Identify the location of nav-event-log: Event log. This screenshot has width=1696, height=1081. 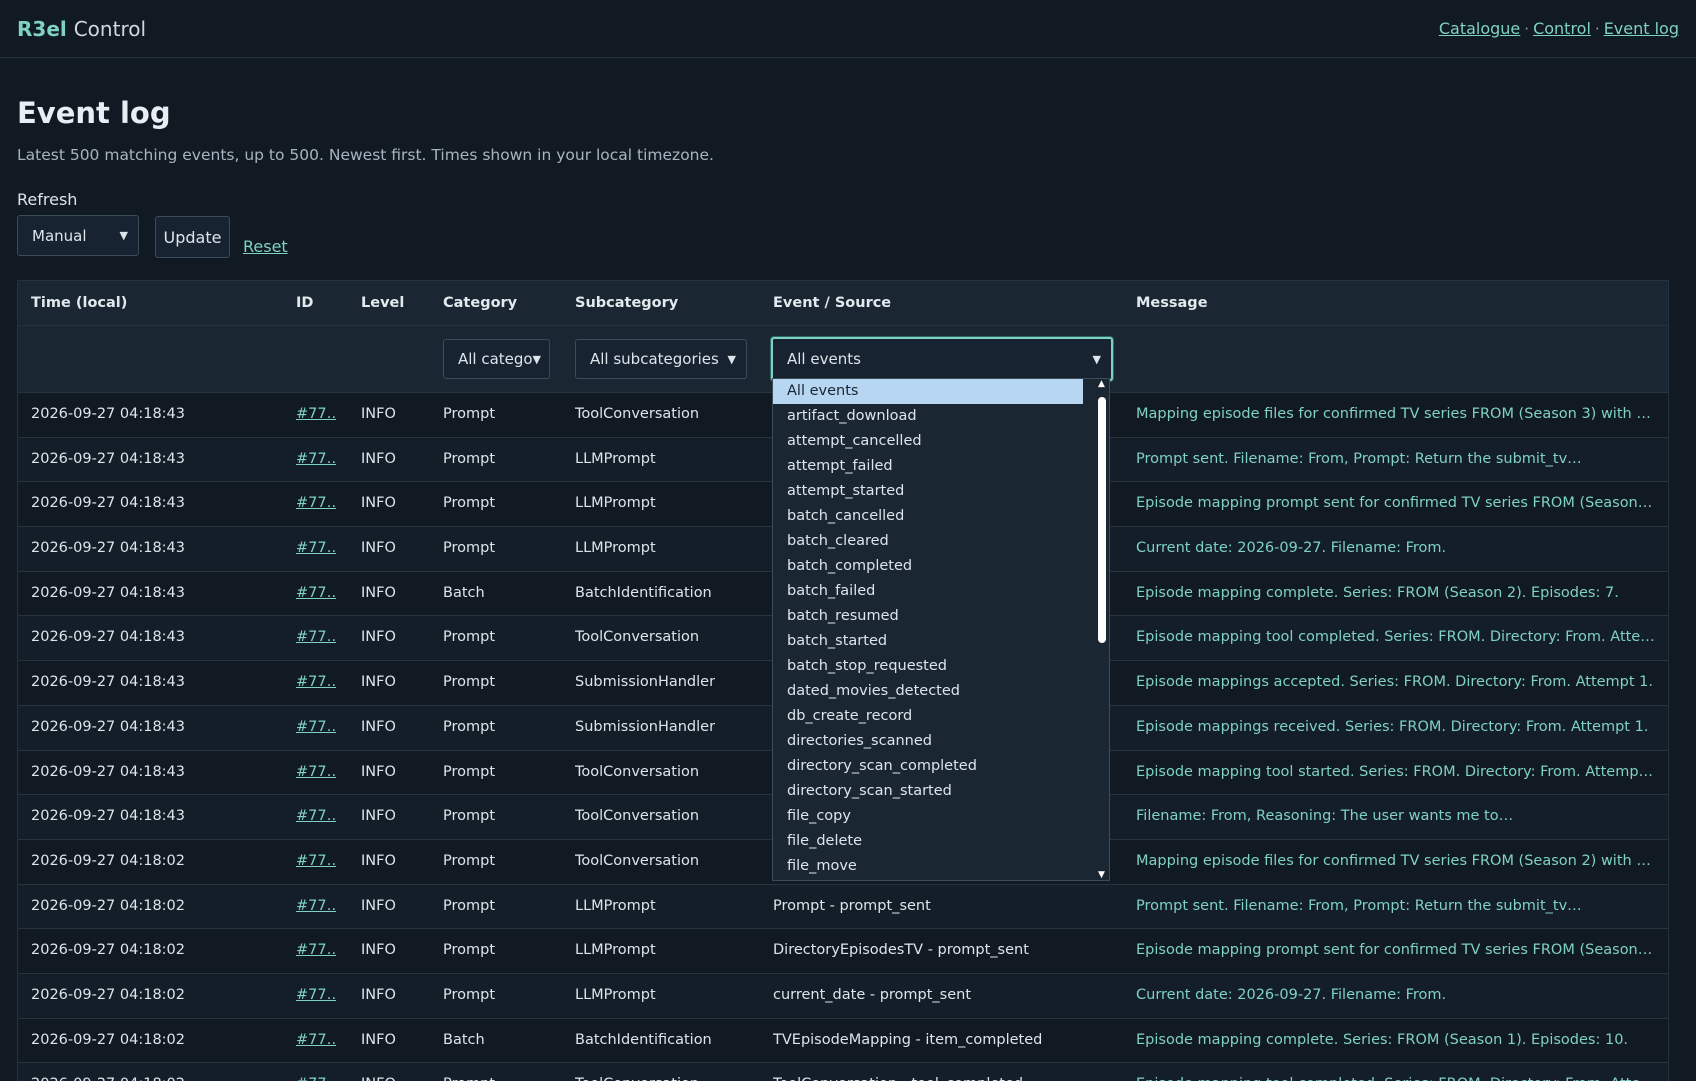
(1641, 28).